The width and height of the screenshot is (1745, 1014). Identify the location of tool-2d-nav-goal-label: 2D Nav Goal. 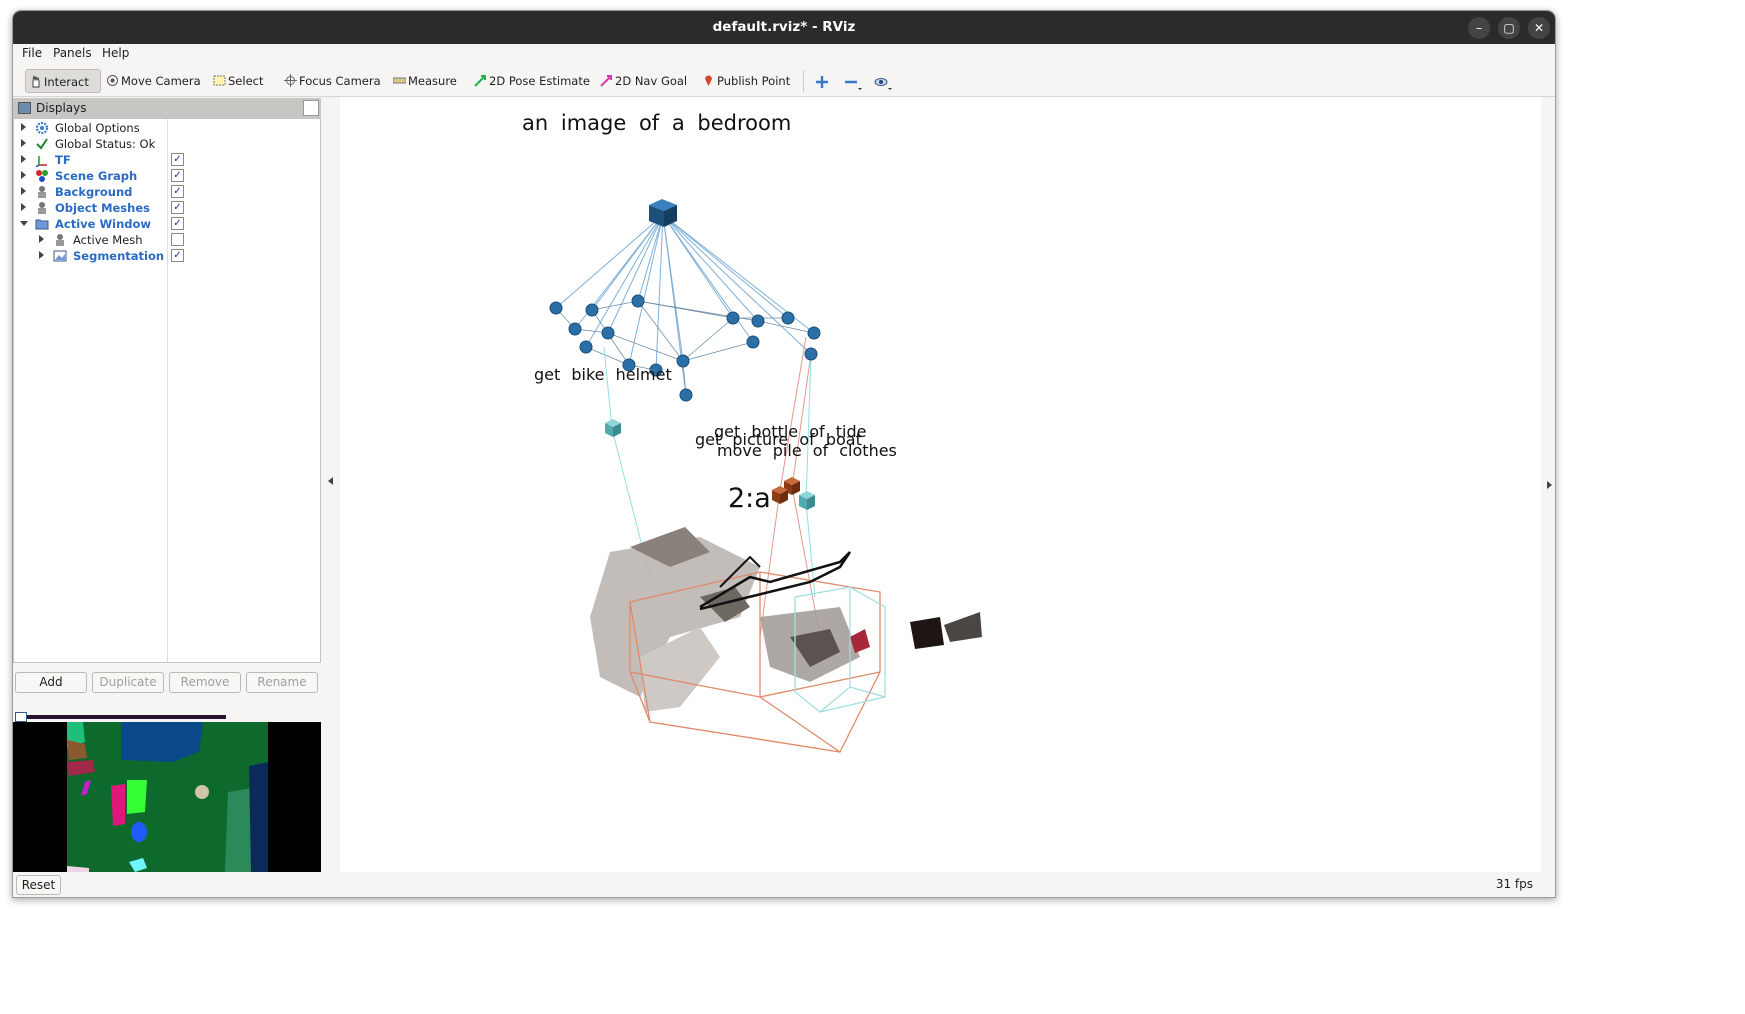
(651, 81).